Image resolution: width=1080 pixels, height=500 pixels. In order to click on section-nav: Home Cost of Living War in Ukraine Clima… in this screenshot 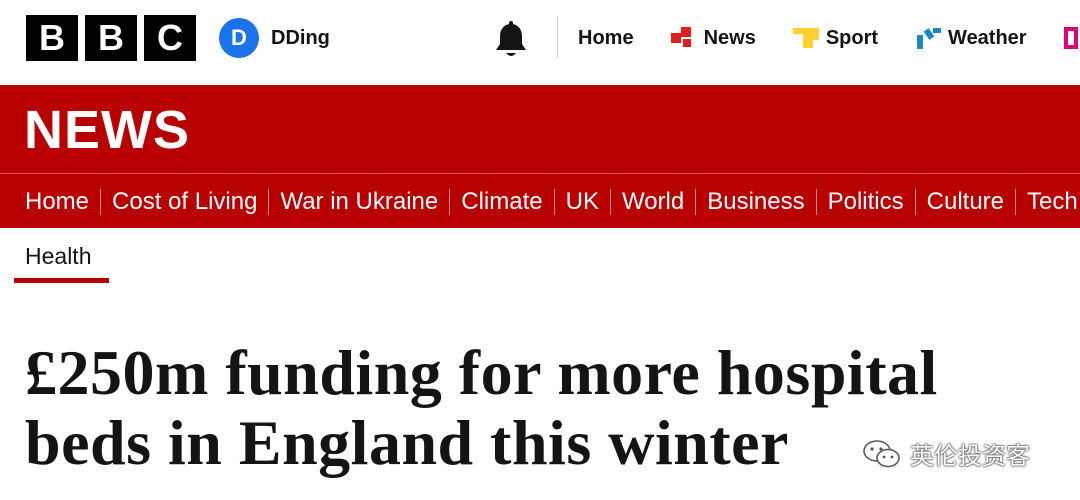, I will do `click(540, 200)`.